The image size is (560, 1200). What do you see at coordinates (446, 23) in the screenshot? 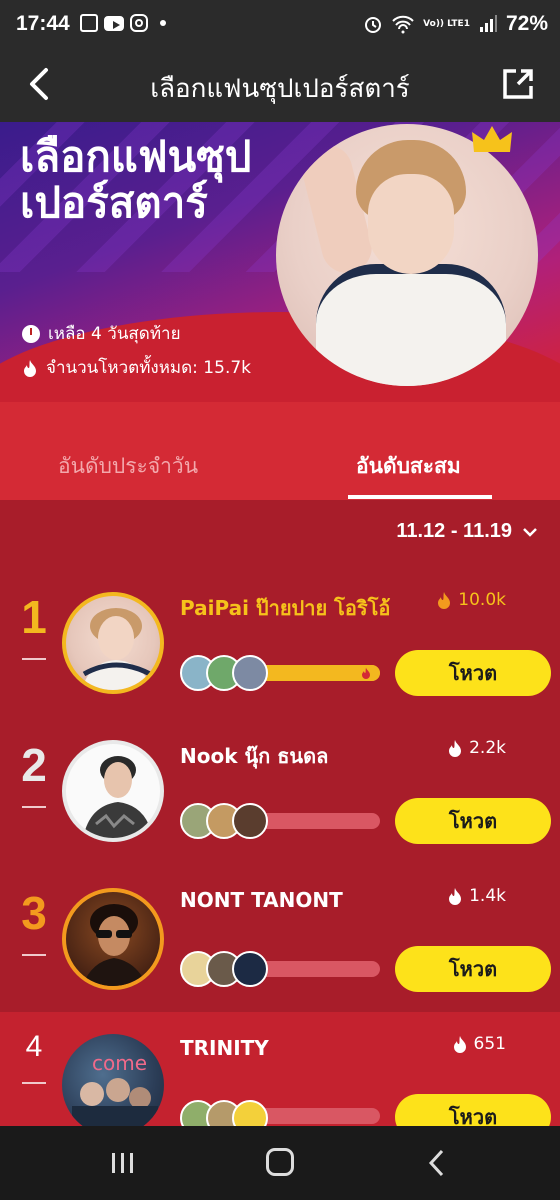
I see `lte-indicator: Vo)) LTE1` at bounding box center [446, 23].